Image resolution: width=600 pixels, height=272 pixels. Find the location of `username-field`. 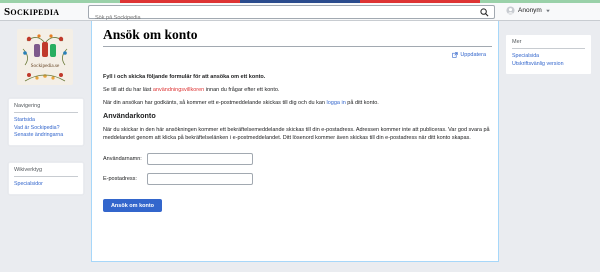

username-field is located at coordinates (200, 159).